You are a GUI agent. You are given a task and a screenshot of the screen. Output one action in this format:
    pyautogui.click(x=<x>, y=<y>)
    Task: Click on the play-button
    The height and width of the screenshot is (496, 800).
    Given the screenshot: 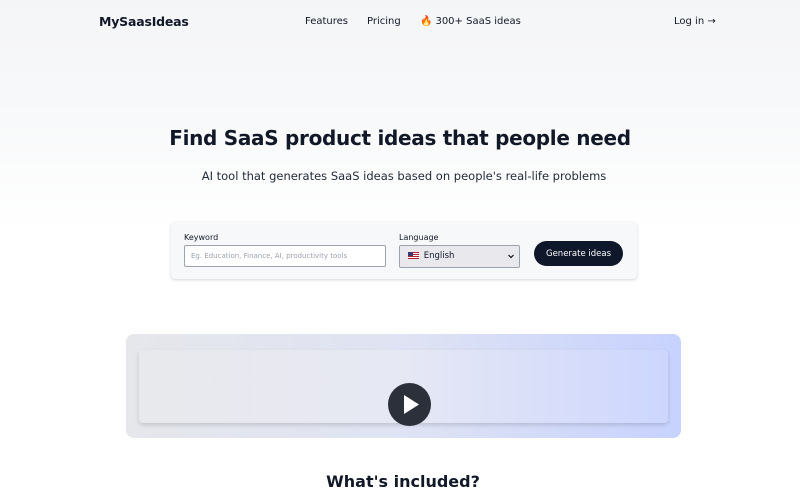 What is the action you would take?
    pyautogui.click(x=409, y=404)
    